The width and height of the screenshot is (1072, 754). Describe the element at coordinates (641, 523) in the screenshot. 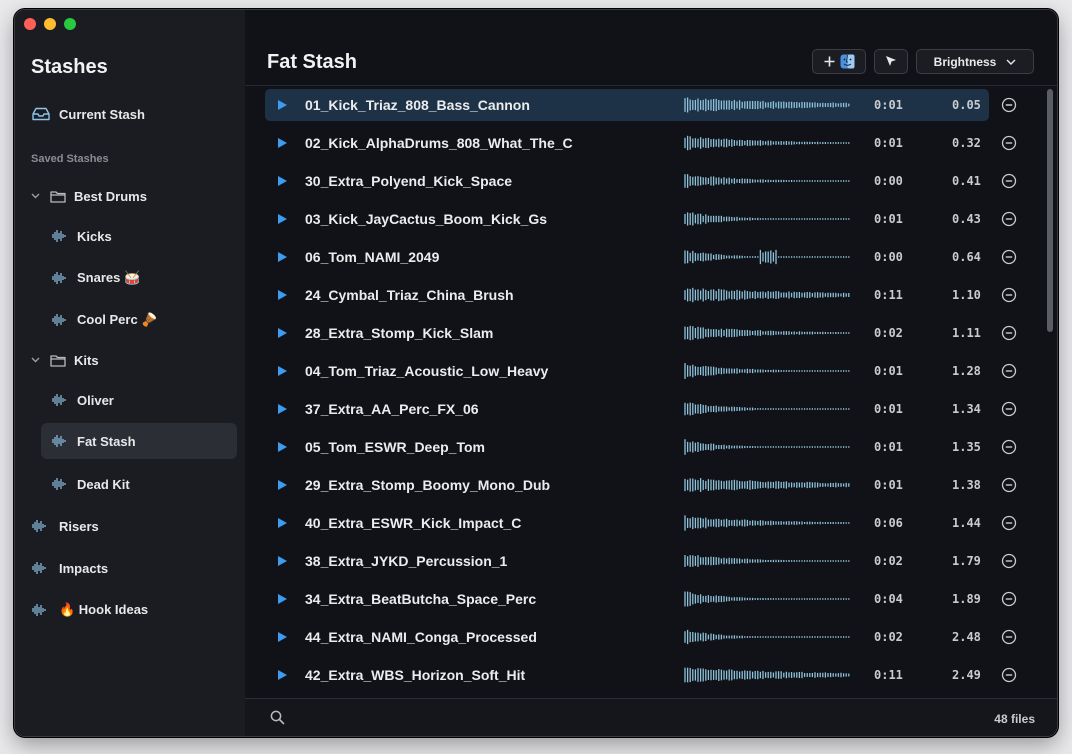

I see `file-row: 40_Extra_ESWR_Kick_Impact_C 0:06 1.44` at that location.